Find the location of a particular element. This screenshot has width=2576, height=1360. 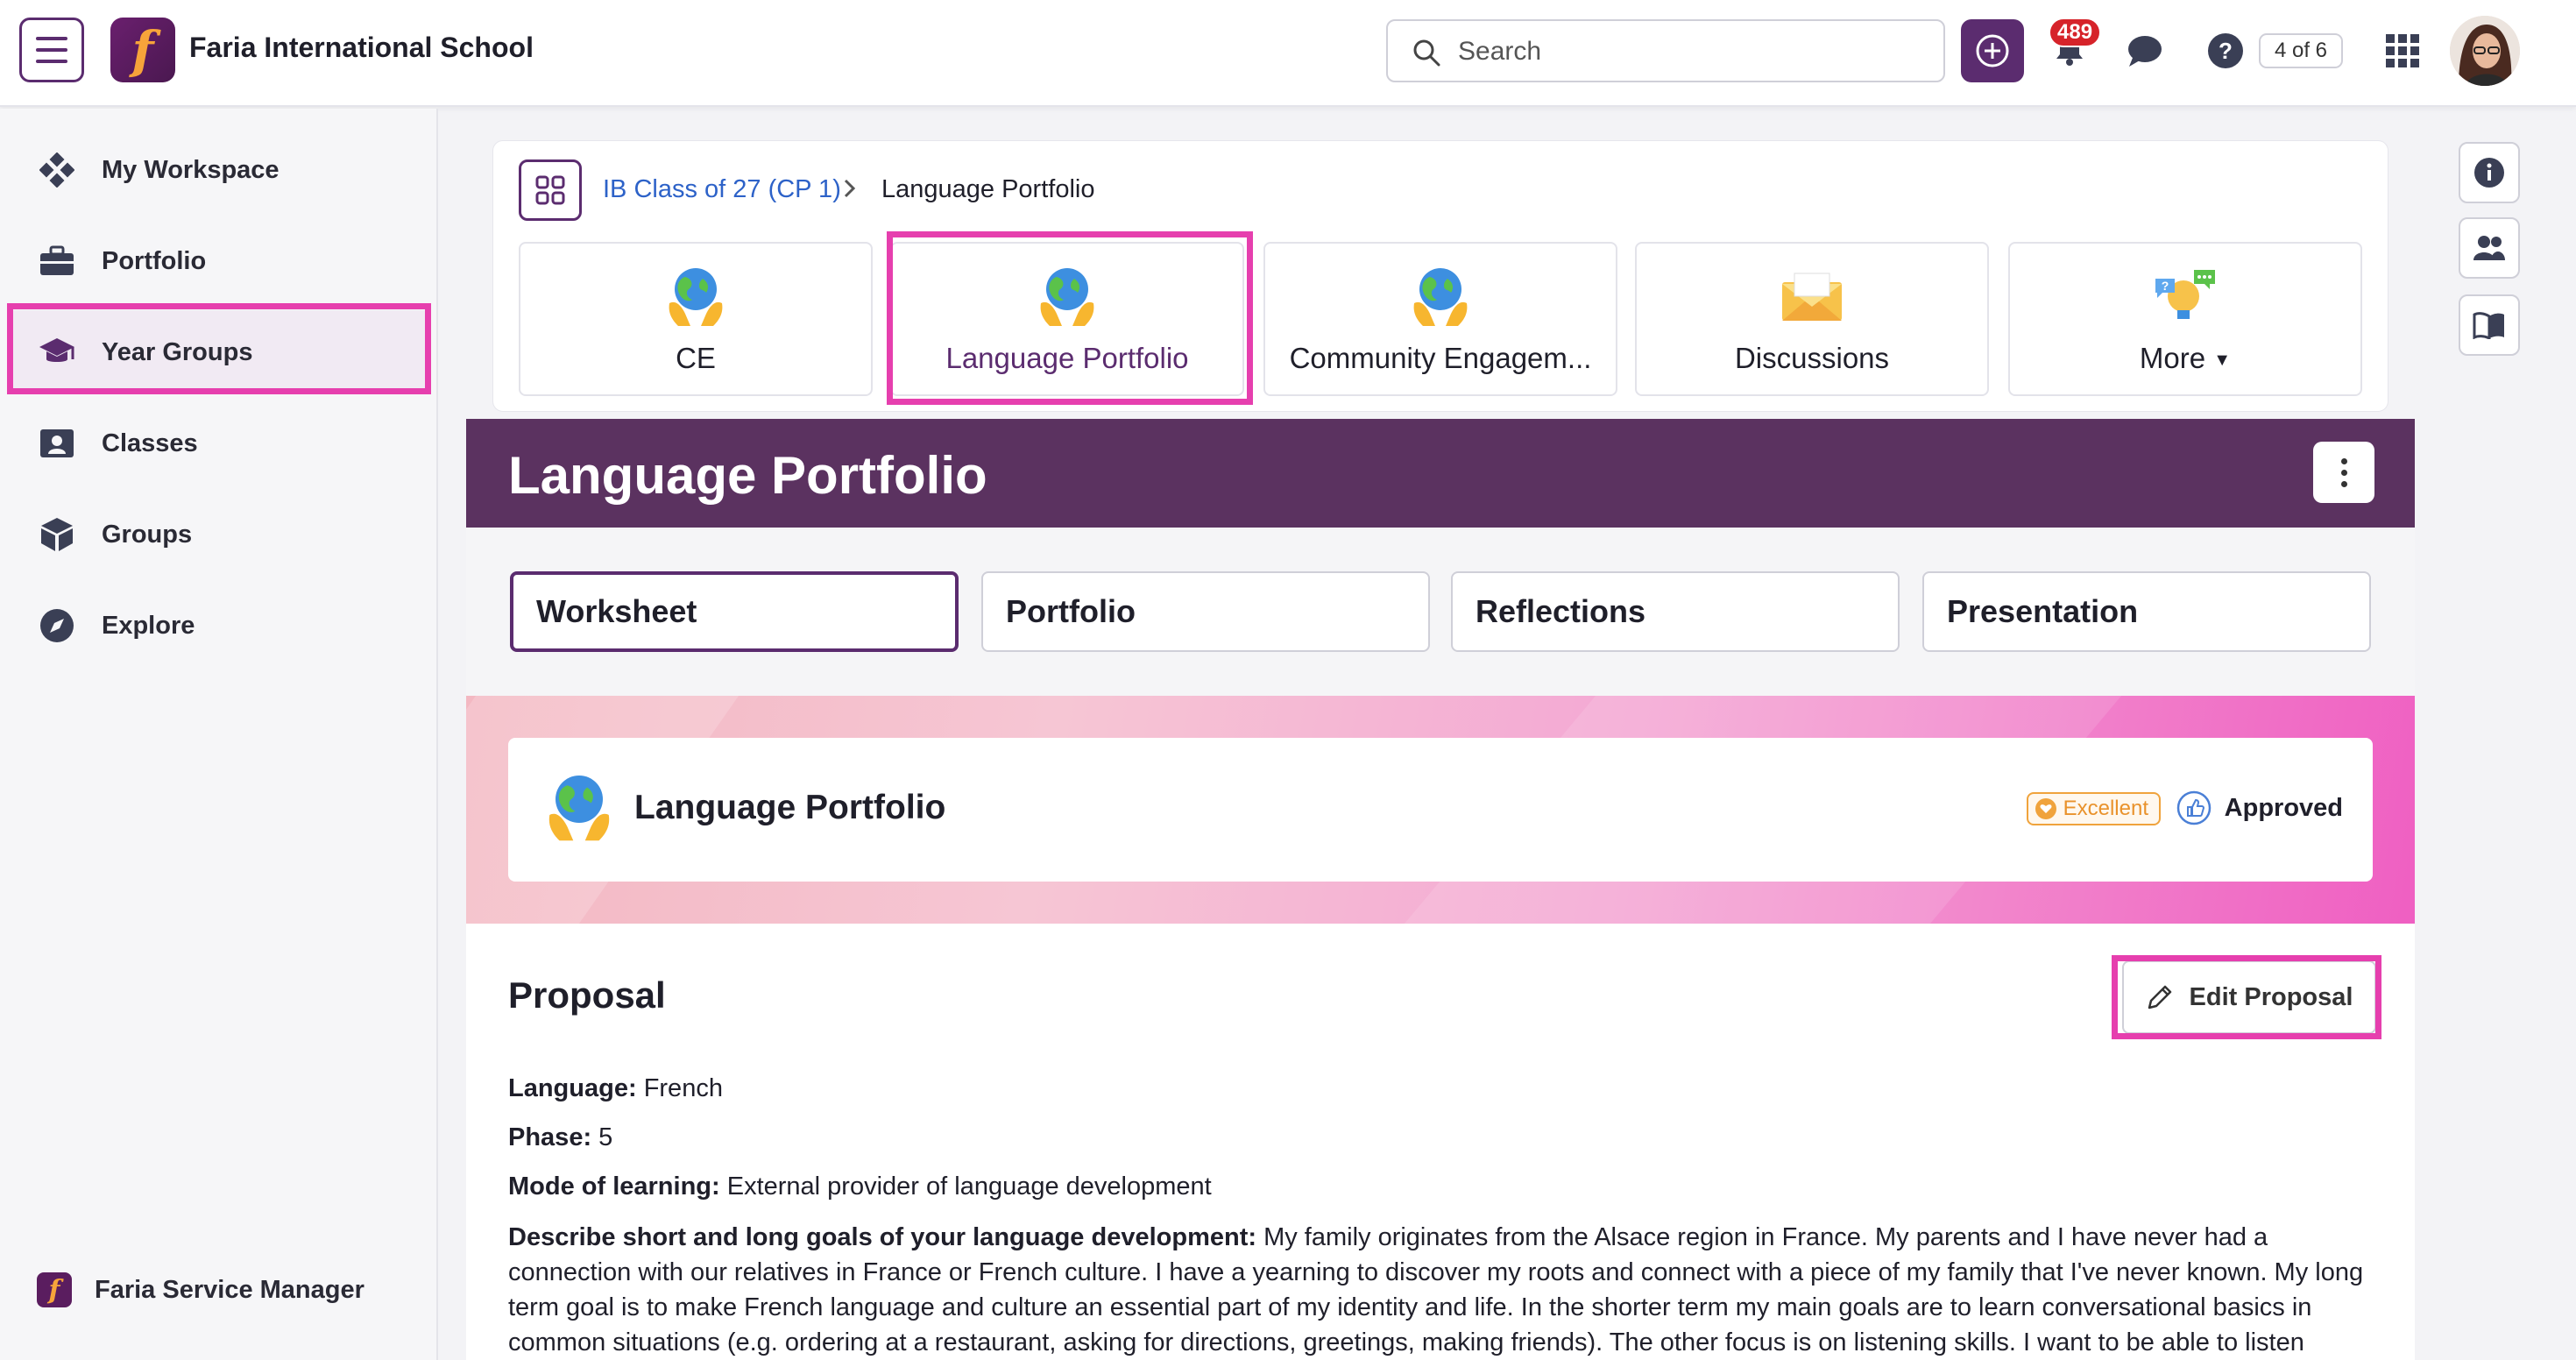

language-field: Language: French is located at coordinates (615, 1088).